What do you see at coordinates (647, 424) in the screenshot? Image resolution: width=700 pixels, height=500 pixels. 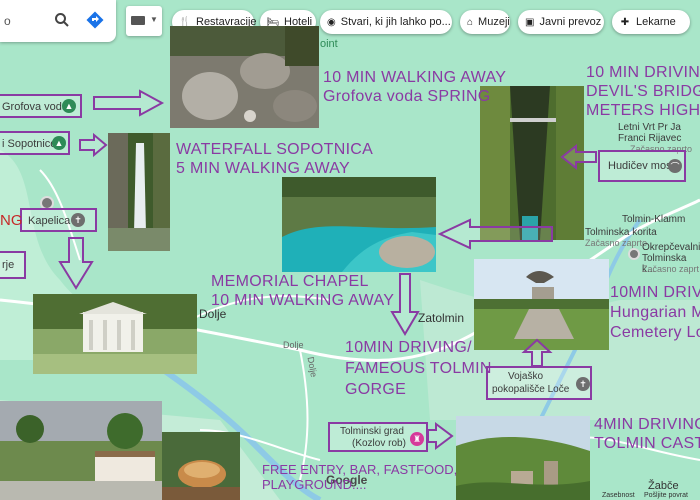 I see `castle-annotation-line1: 4MIN DRIVING` at bounding box center [647, 424].